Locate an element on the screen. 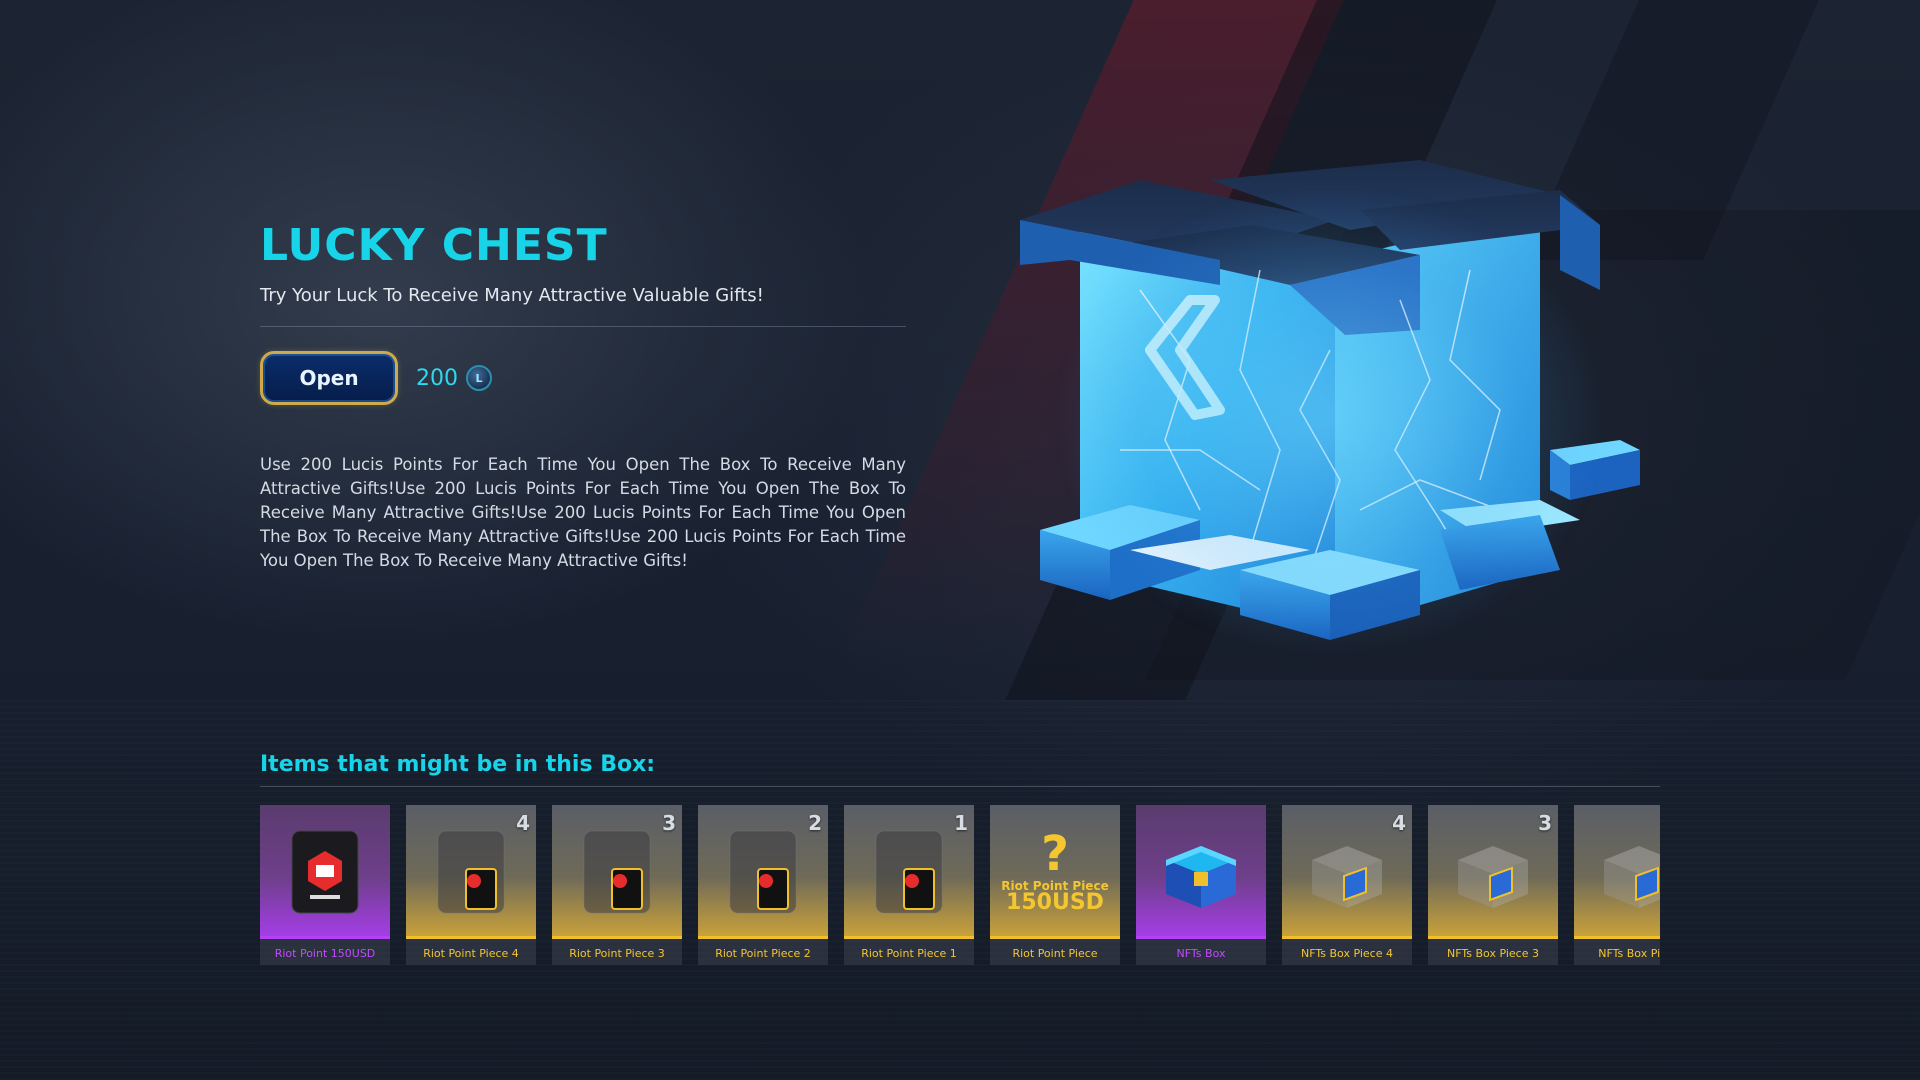  nft-box-icon is located at coordinates (1201, 877).